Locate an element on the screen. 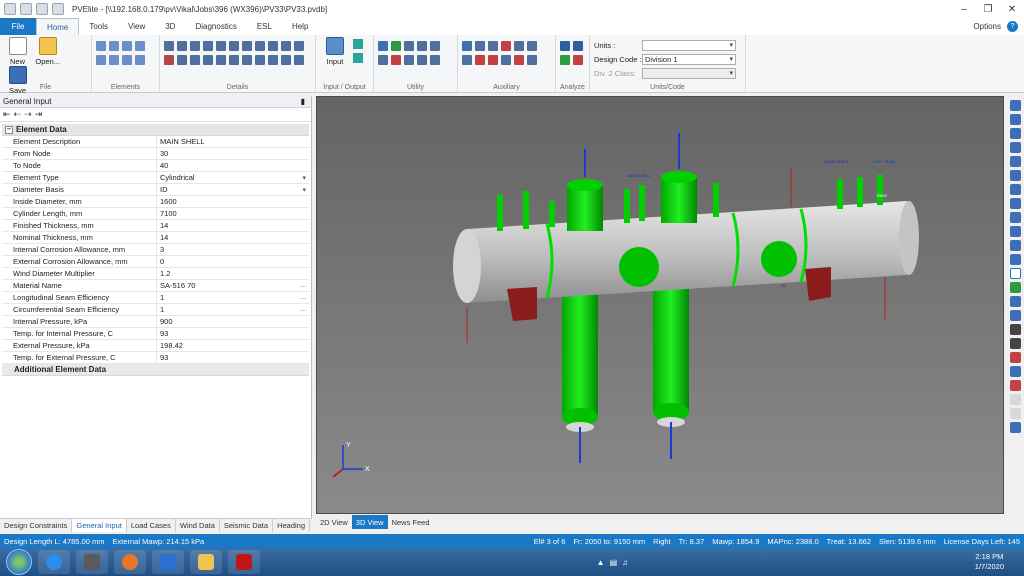 This screenshot has width=1024, height=576. pin-icon: ▮ is located at coordinates (303, 101).